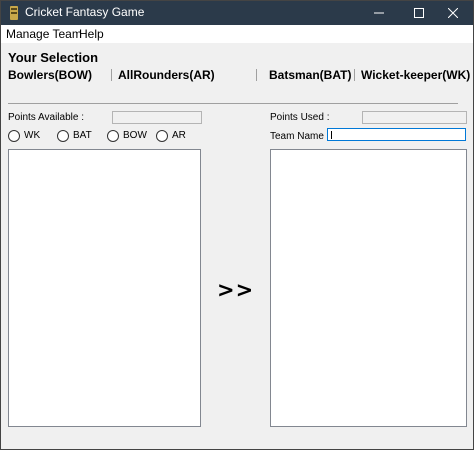  I want to click on team-name-label: Team Name :, so click(300, 136).